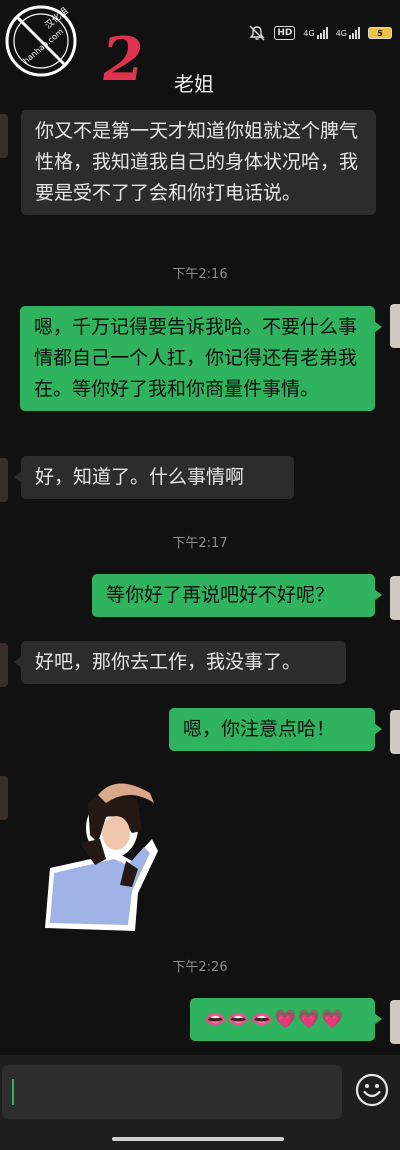 The height and width of the screenshot is (1150, 400). Describe the element at coordinates (275, 729) in the screenshot. I see `message-outgoing: 嗯，你注意点哈！` at that location.